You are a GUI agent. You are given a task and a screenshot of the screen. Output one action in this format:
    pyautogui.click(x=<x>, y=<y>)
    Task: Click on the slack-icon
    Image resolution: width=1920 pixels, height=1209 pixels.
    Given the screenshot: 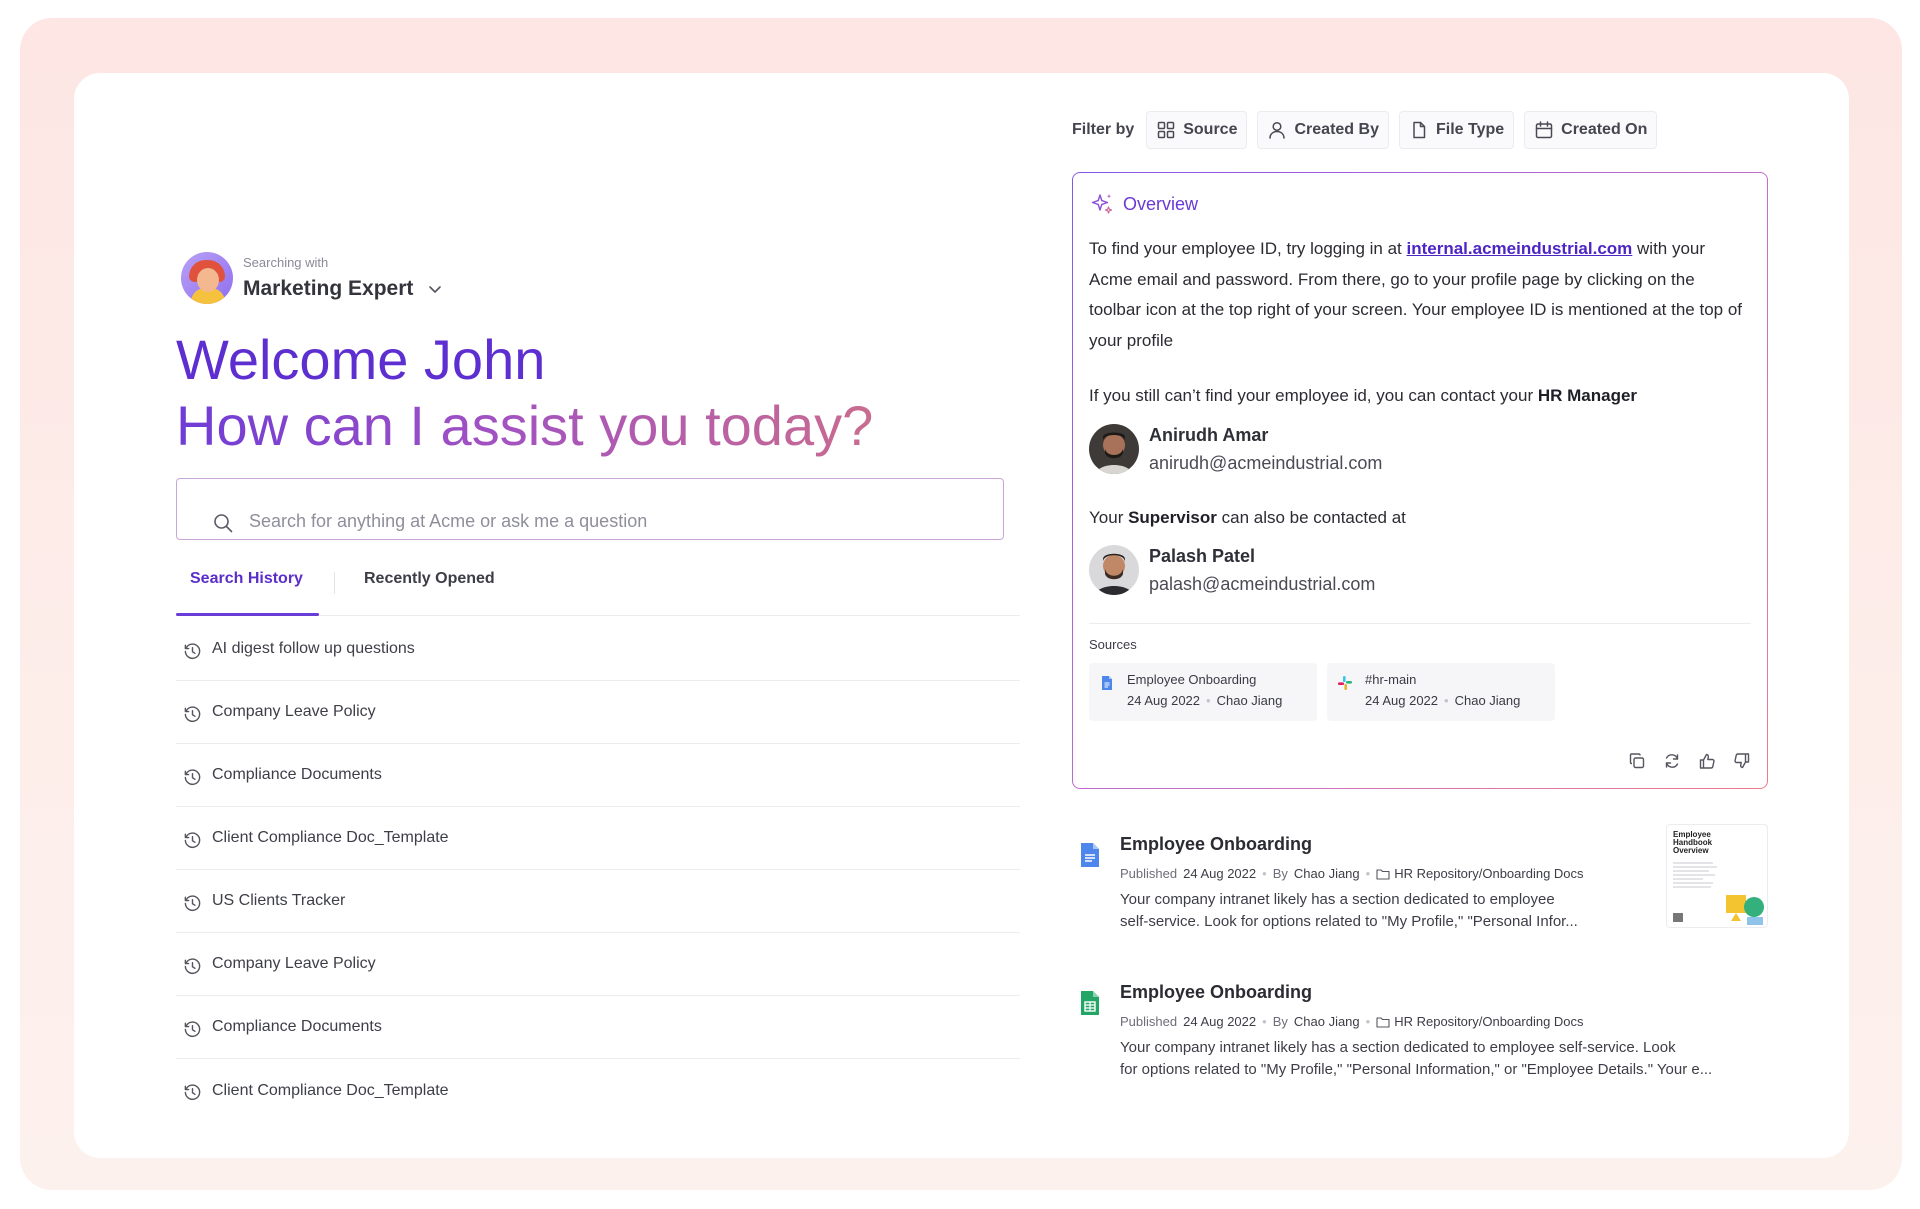 What is the action you would take?
    pyautogui.click(x=1345, y=683)
    